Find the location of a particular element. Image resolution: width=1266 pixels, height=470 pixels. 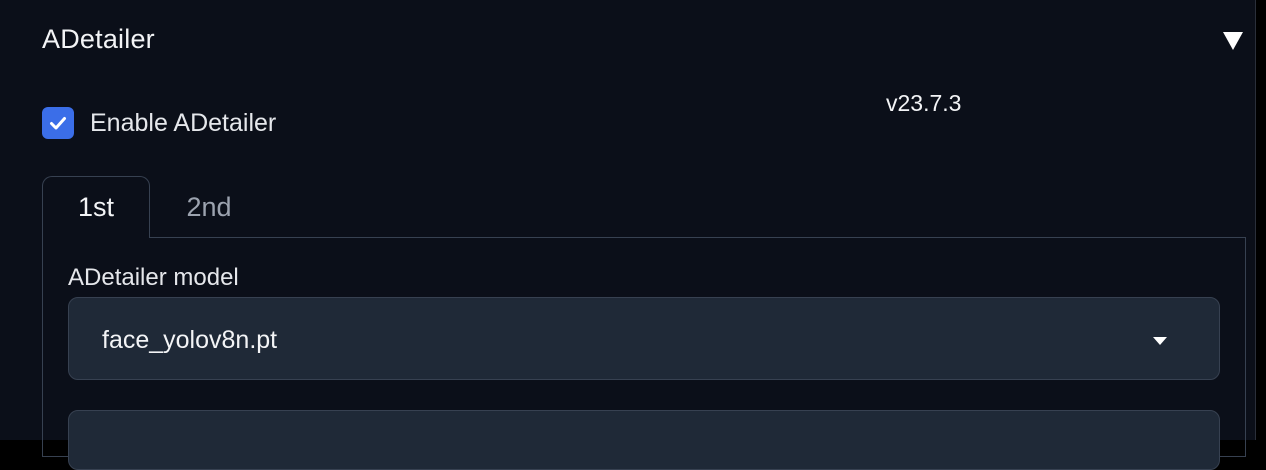

version-label: v23.7.3 is located at coordinates (924, 103).